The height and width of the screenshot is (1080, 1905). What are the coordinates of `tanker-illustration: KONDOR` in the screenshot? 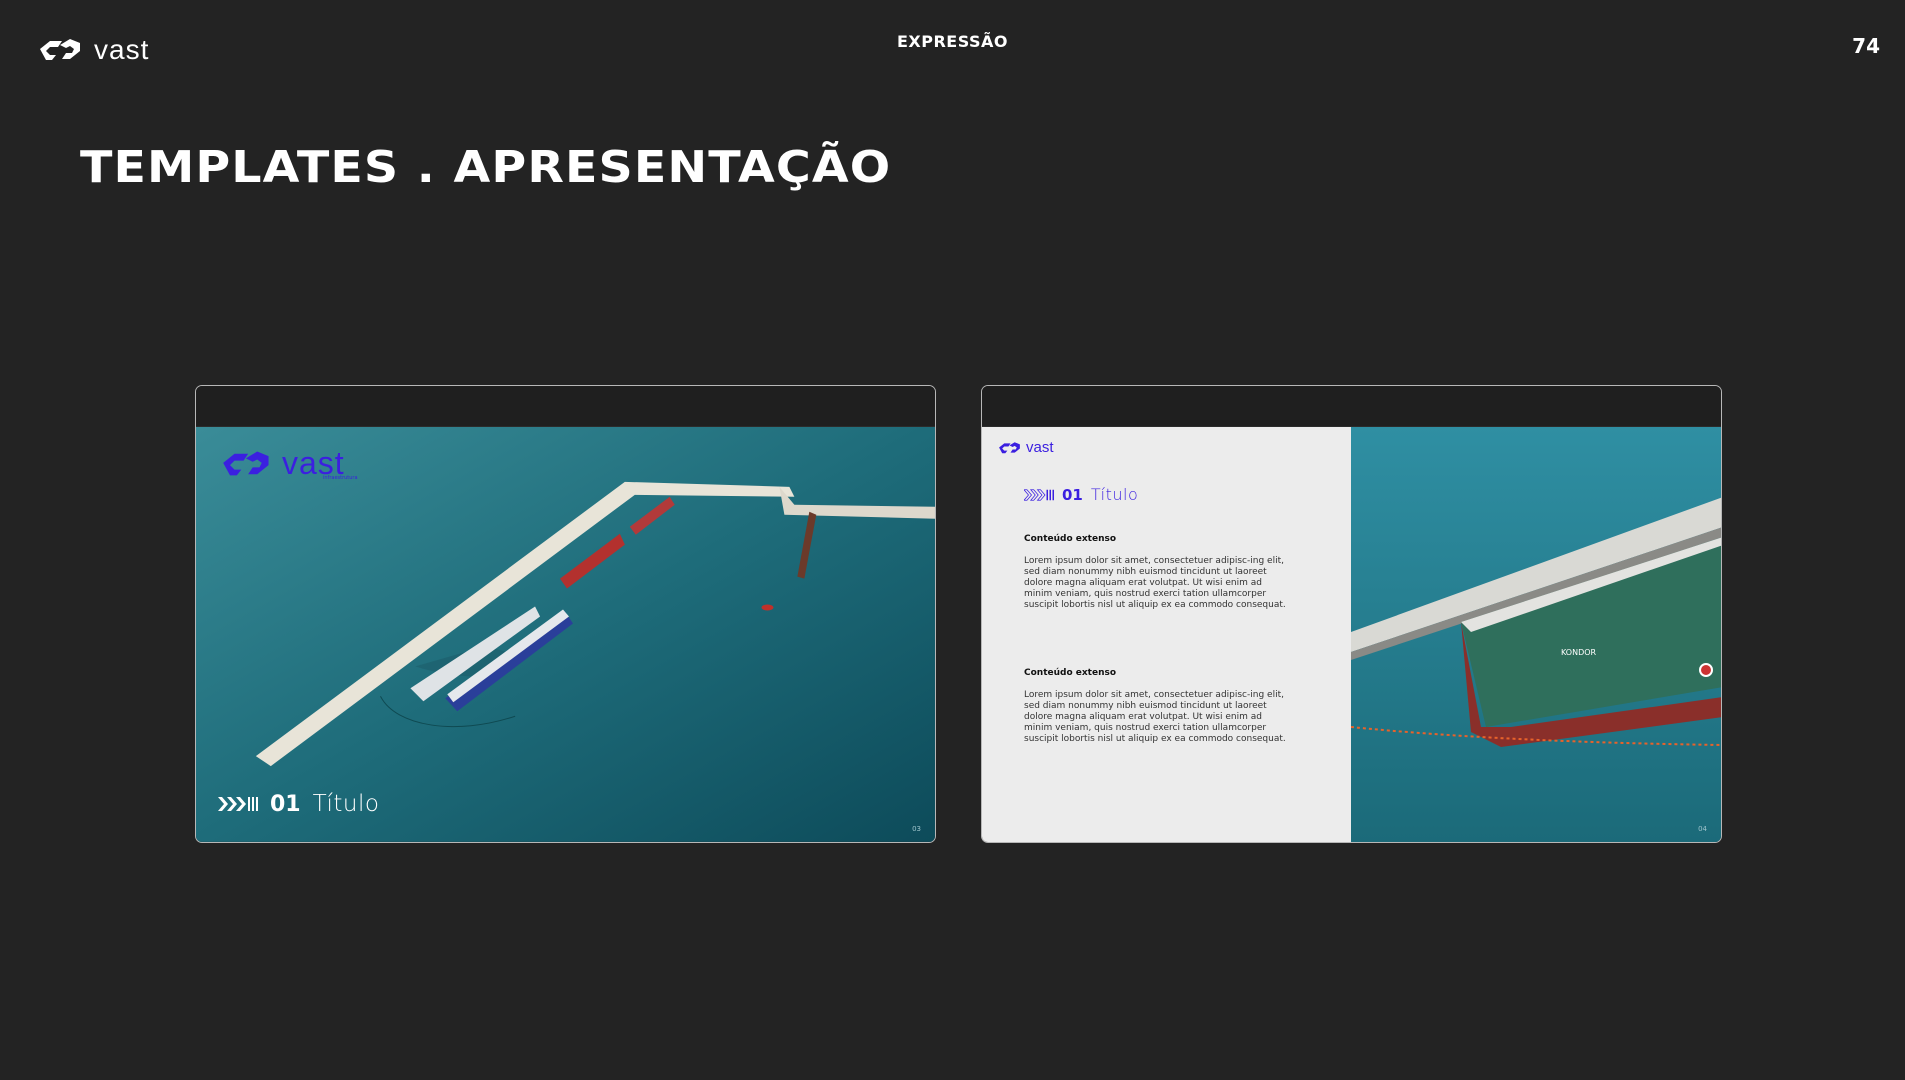 It's located at (1536, 634).